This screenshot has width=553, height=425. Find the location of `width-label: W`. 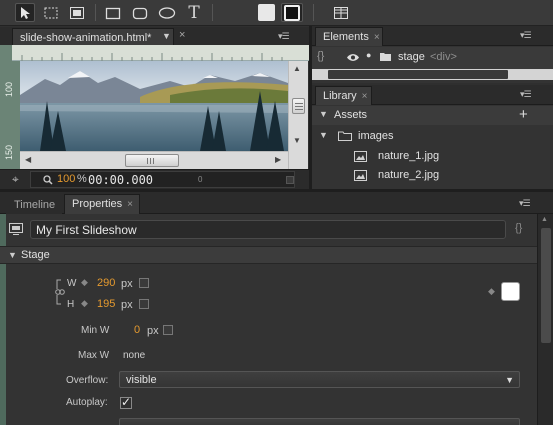

width-label: W is located at coordinates (72, 283).